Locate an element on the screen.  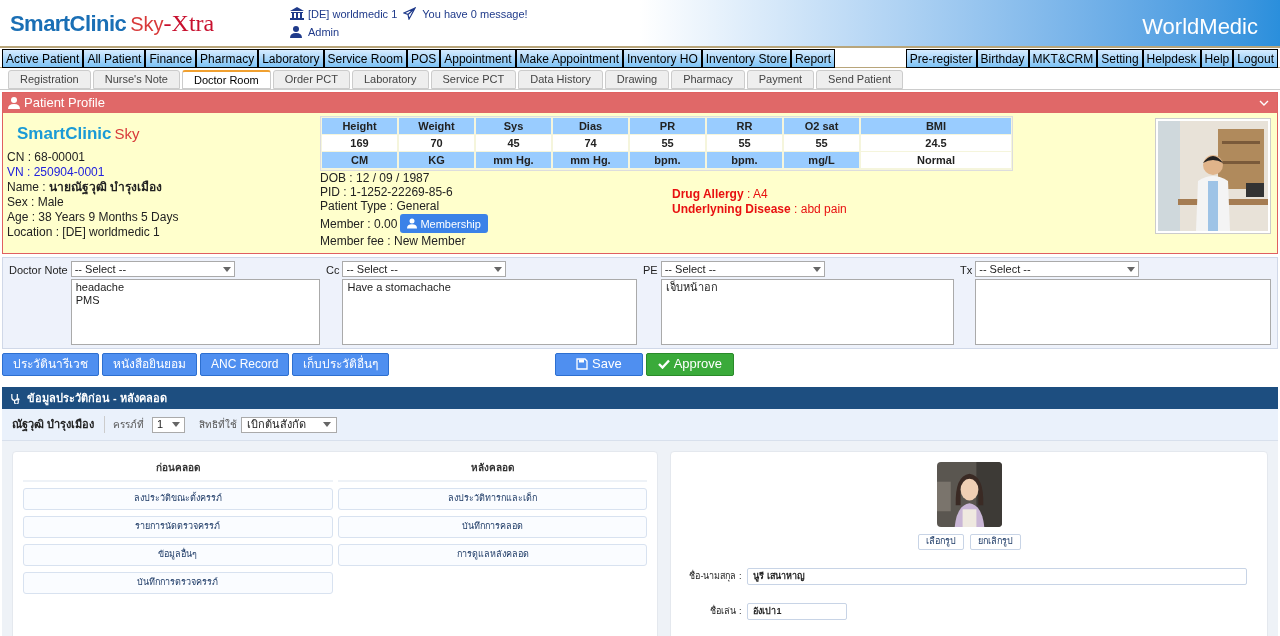
patient-name: ณัฐวุฒิ บำรุงเมือง is located at coordinates (59, 424).